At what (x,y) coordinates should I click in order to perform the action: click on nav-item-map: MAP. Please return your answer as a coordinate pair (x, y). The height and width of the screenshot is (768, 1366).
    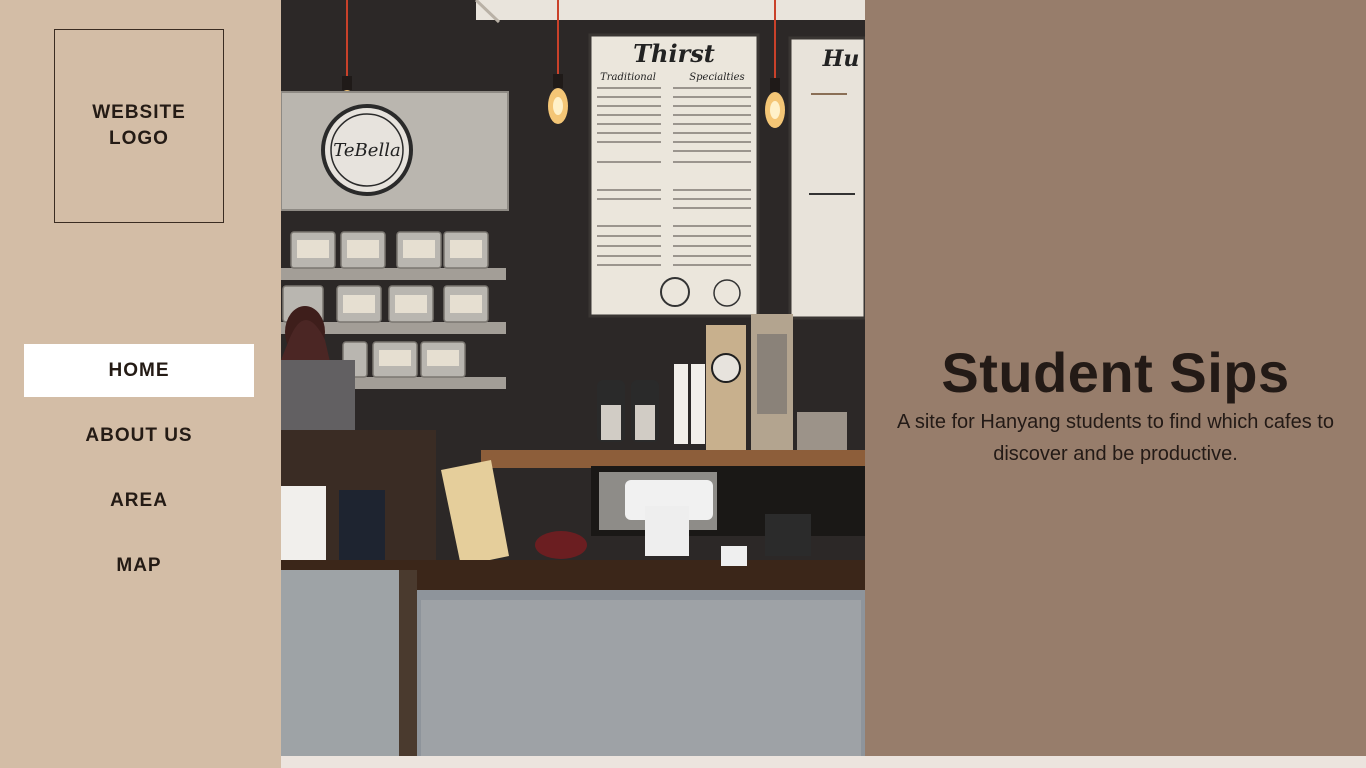
    Looking at the image, I should click on (139, 565).